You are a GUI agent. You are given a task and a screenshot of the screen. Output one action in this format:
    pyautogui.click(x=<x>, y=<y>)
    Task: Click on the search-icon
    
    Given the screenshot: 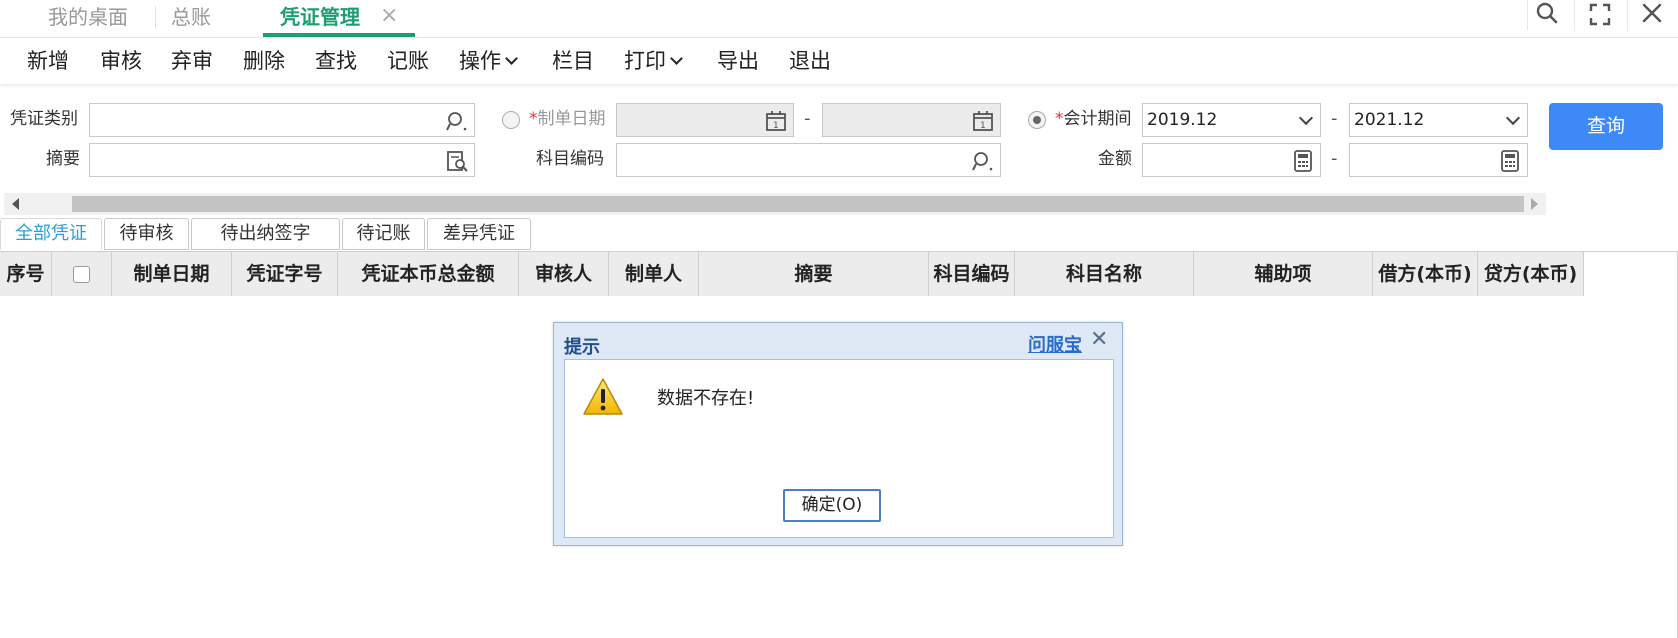 What is the action you would take?
    pyautogui.click(x=1547, y=15)
    